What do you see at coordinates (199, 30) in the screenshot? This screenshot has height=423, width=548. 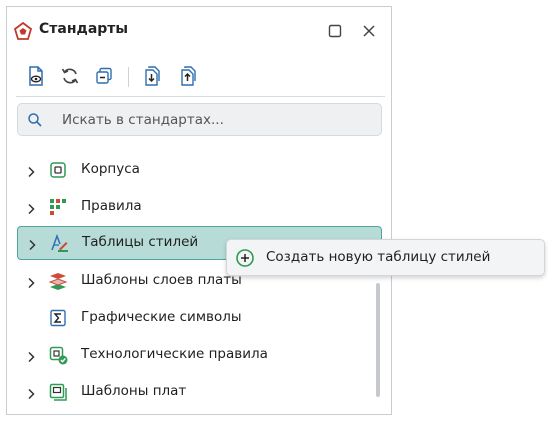 I see `panel-titlebar: Стандарты` at bounding box center [199, 30].